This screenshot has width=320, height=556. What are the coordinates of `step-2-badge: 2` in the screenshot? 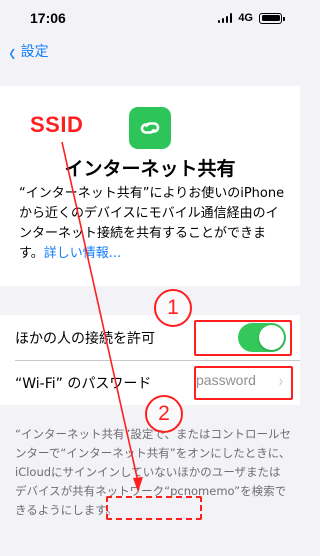 It's located at (164, 414).